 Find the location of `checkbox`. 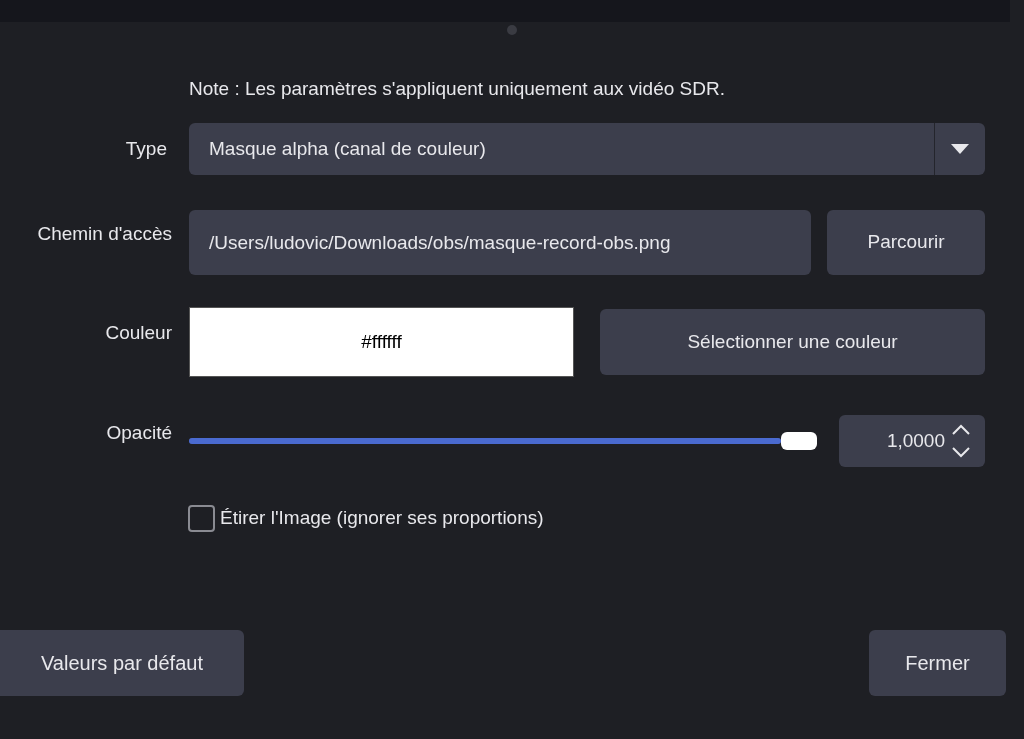

checkbox is located at coordinates (201, 518).